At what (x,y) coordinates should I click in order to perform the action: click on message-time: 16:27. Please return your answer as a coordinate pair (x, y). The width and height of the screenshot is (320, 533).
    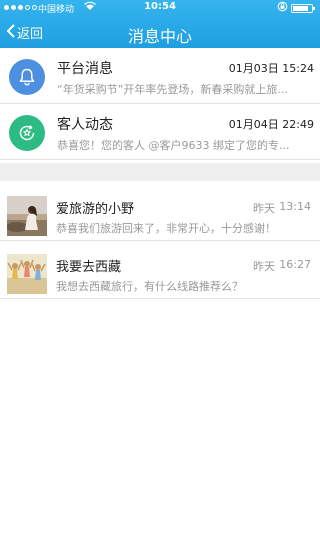
    Looking at the image, I should click on (295, 264).